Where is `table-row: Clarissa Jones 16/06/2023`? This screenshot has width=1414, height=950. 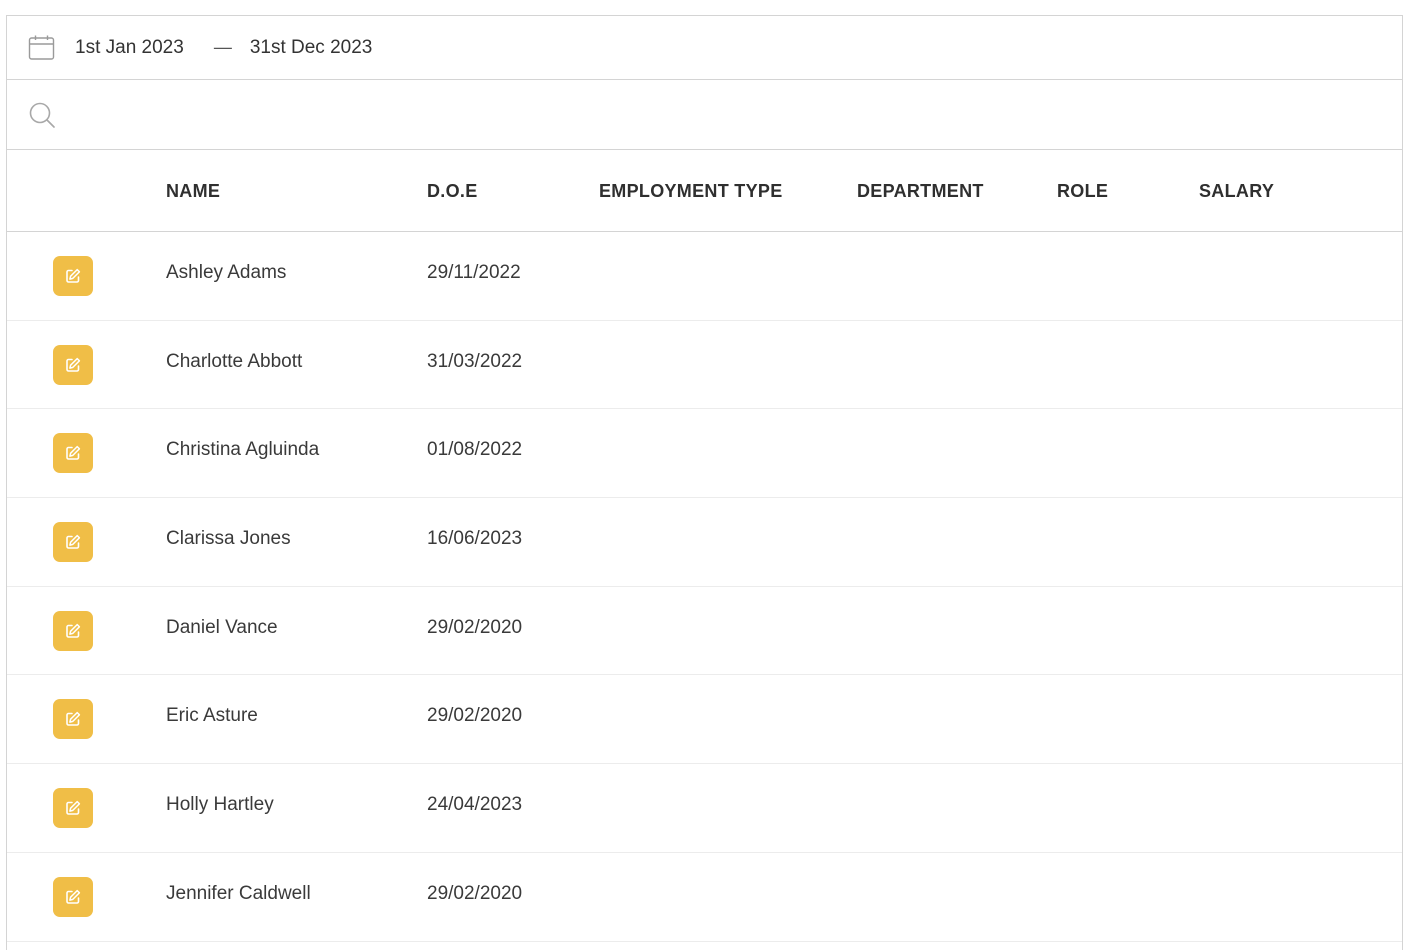 table-row: Clarissa Jones 16/06/2023 is located at coordinates (704, 542).